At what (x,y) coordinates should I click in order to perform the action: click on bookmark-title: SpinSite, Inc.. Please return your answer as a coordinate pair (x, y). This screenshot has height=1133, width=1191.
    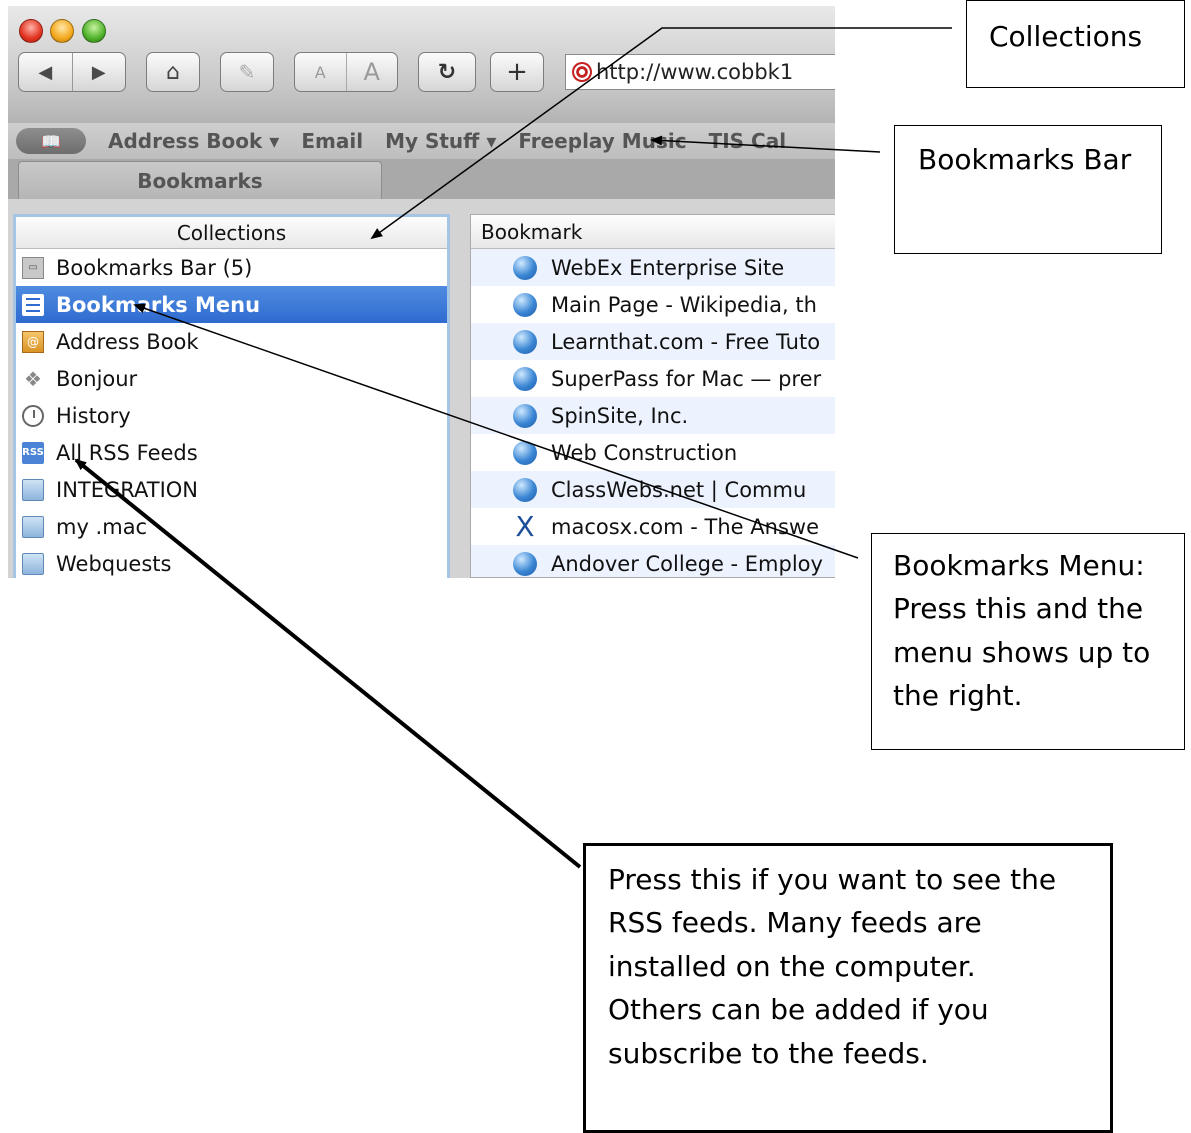
    Looking at the image, I should click on (620, 415).